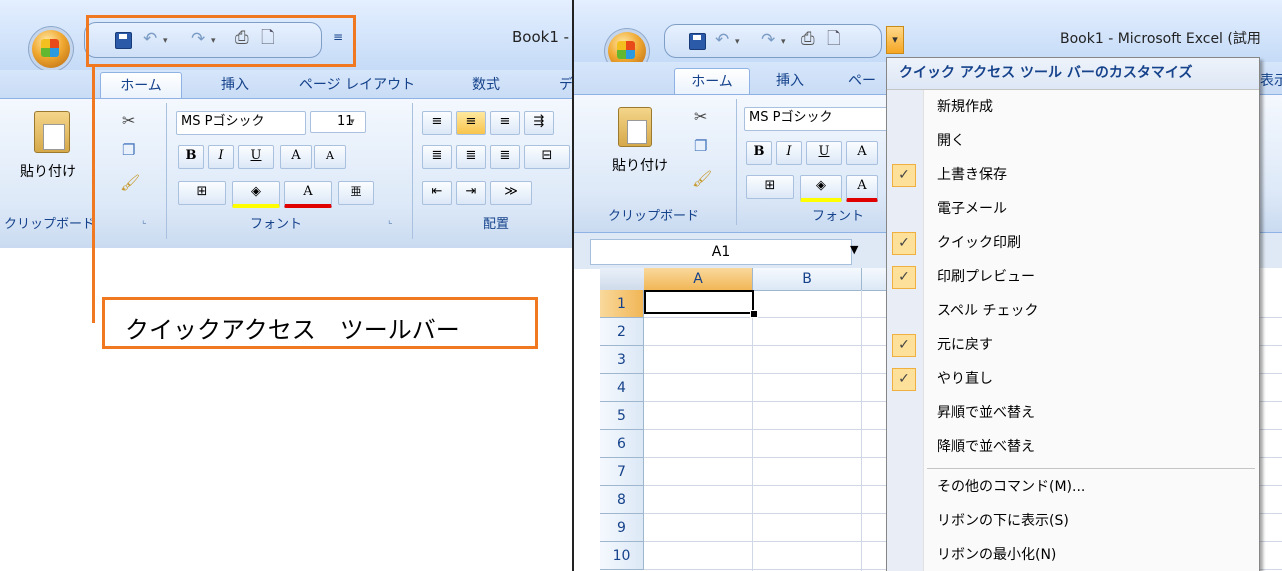 This screenshot has width=1282, height=571. Describe the element at coordinates (721, 252) in the screenshot. I see `name-box: A1` at that location.